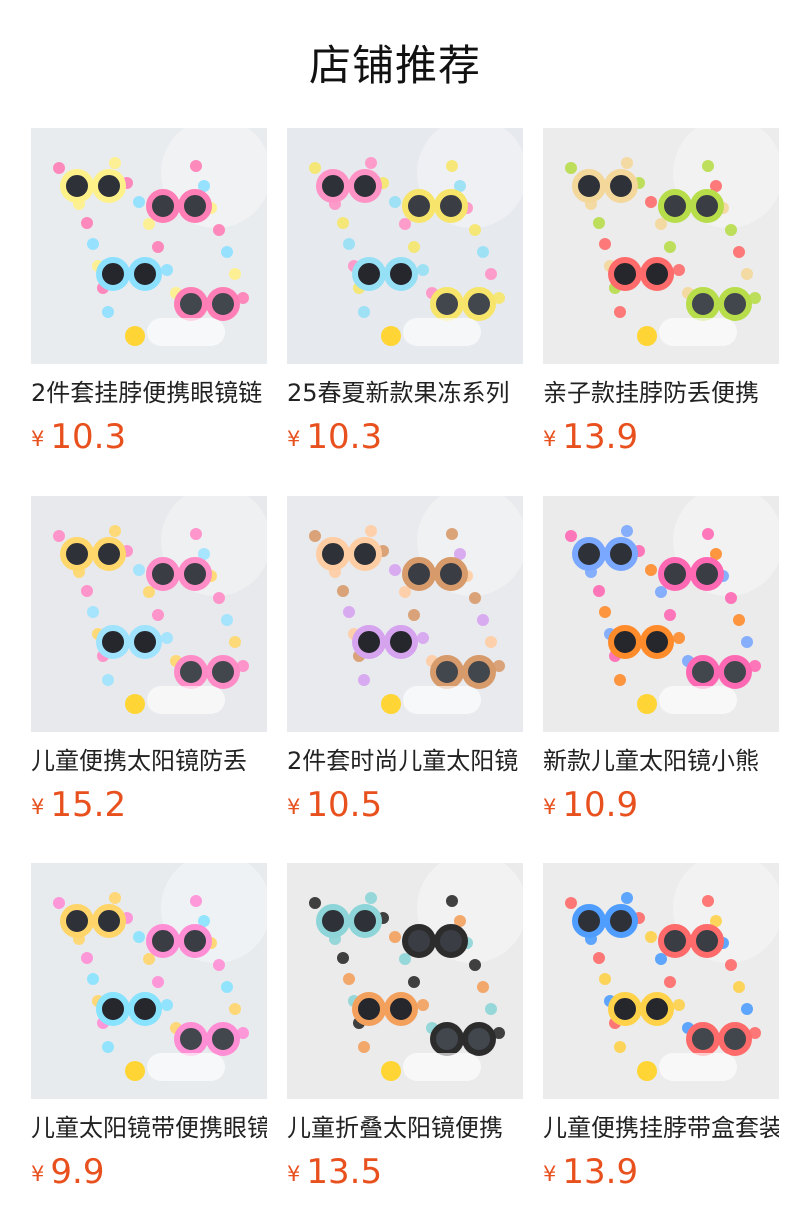 The width and height of the screenshot is (790, 1230). I want to click on price-amount: 10.5, so click(344, 805).